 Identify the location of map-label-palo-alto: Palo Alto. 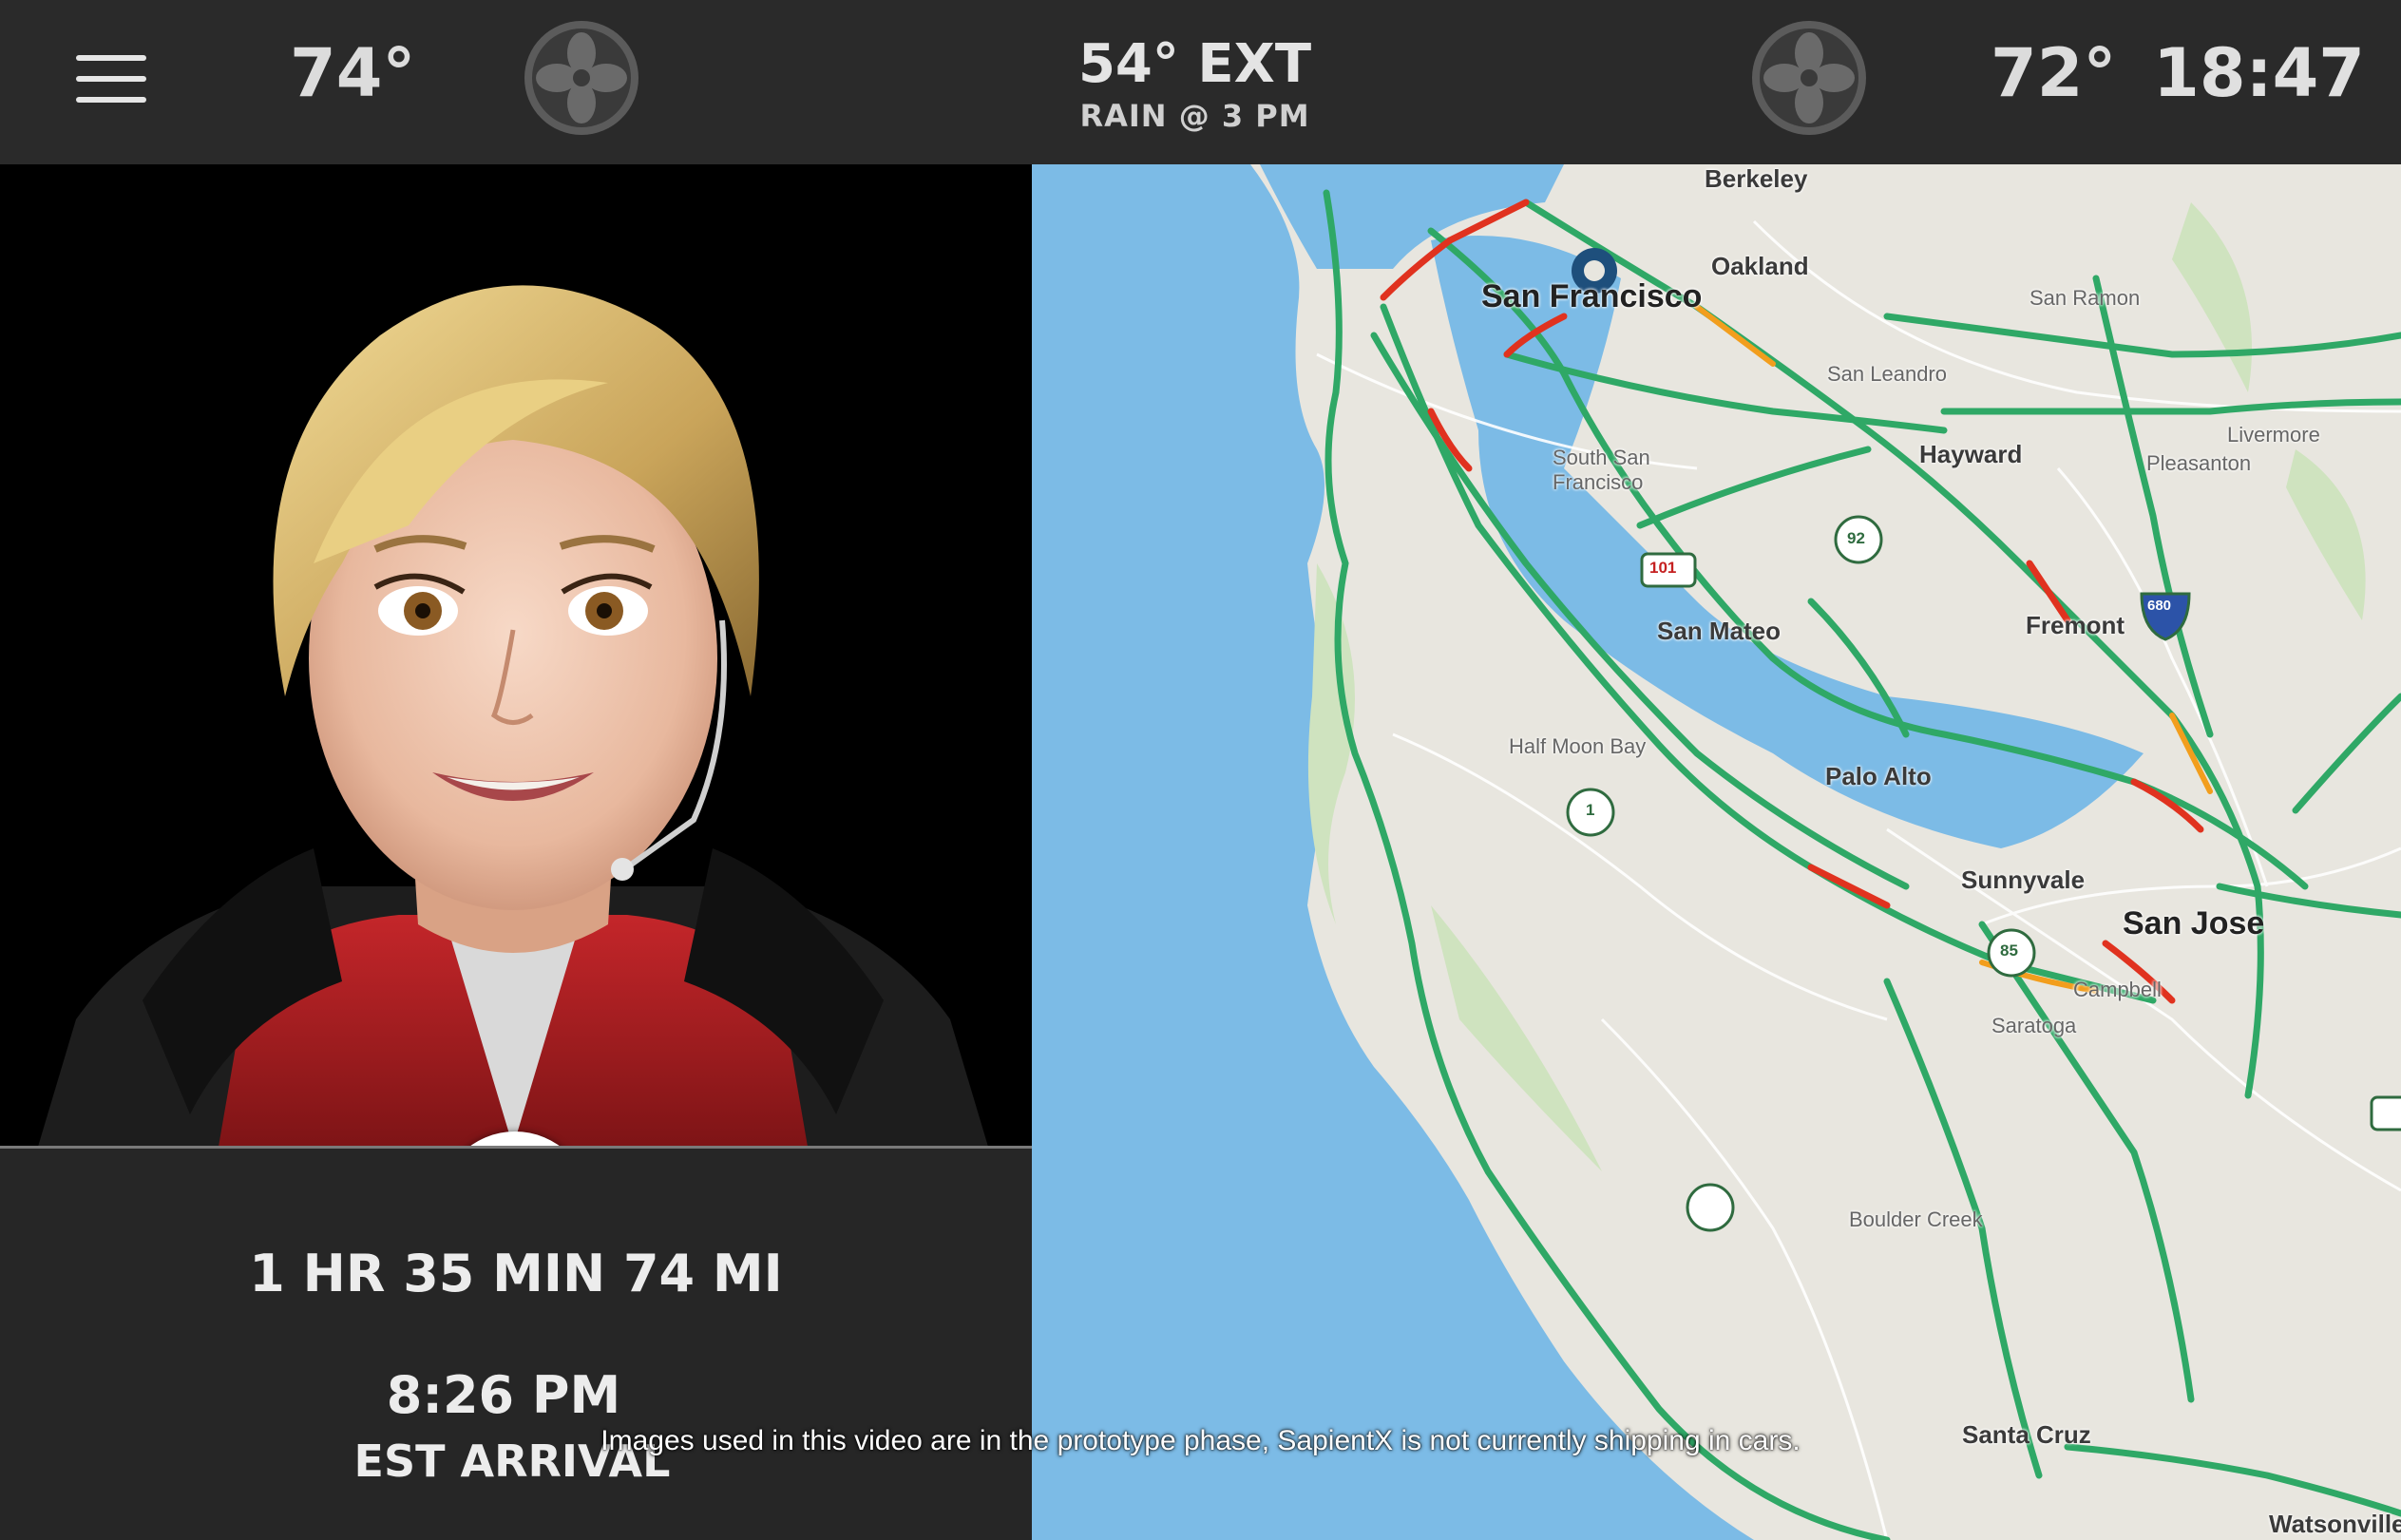
(1878, 776).